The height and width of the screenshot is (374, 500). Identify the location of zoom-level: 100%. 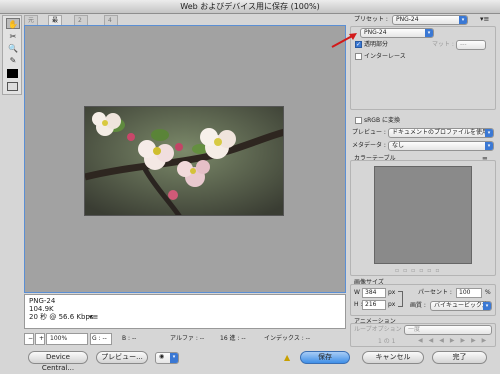
(67, 339).